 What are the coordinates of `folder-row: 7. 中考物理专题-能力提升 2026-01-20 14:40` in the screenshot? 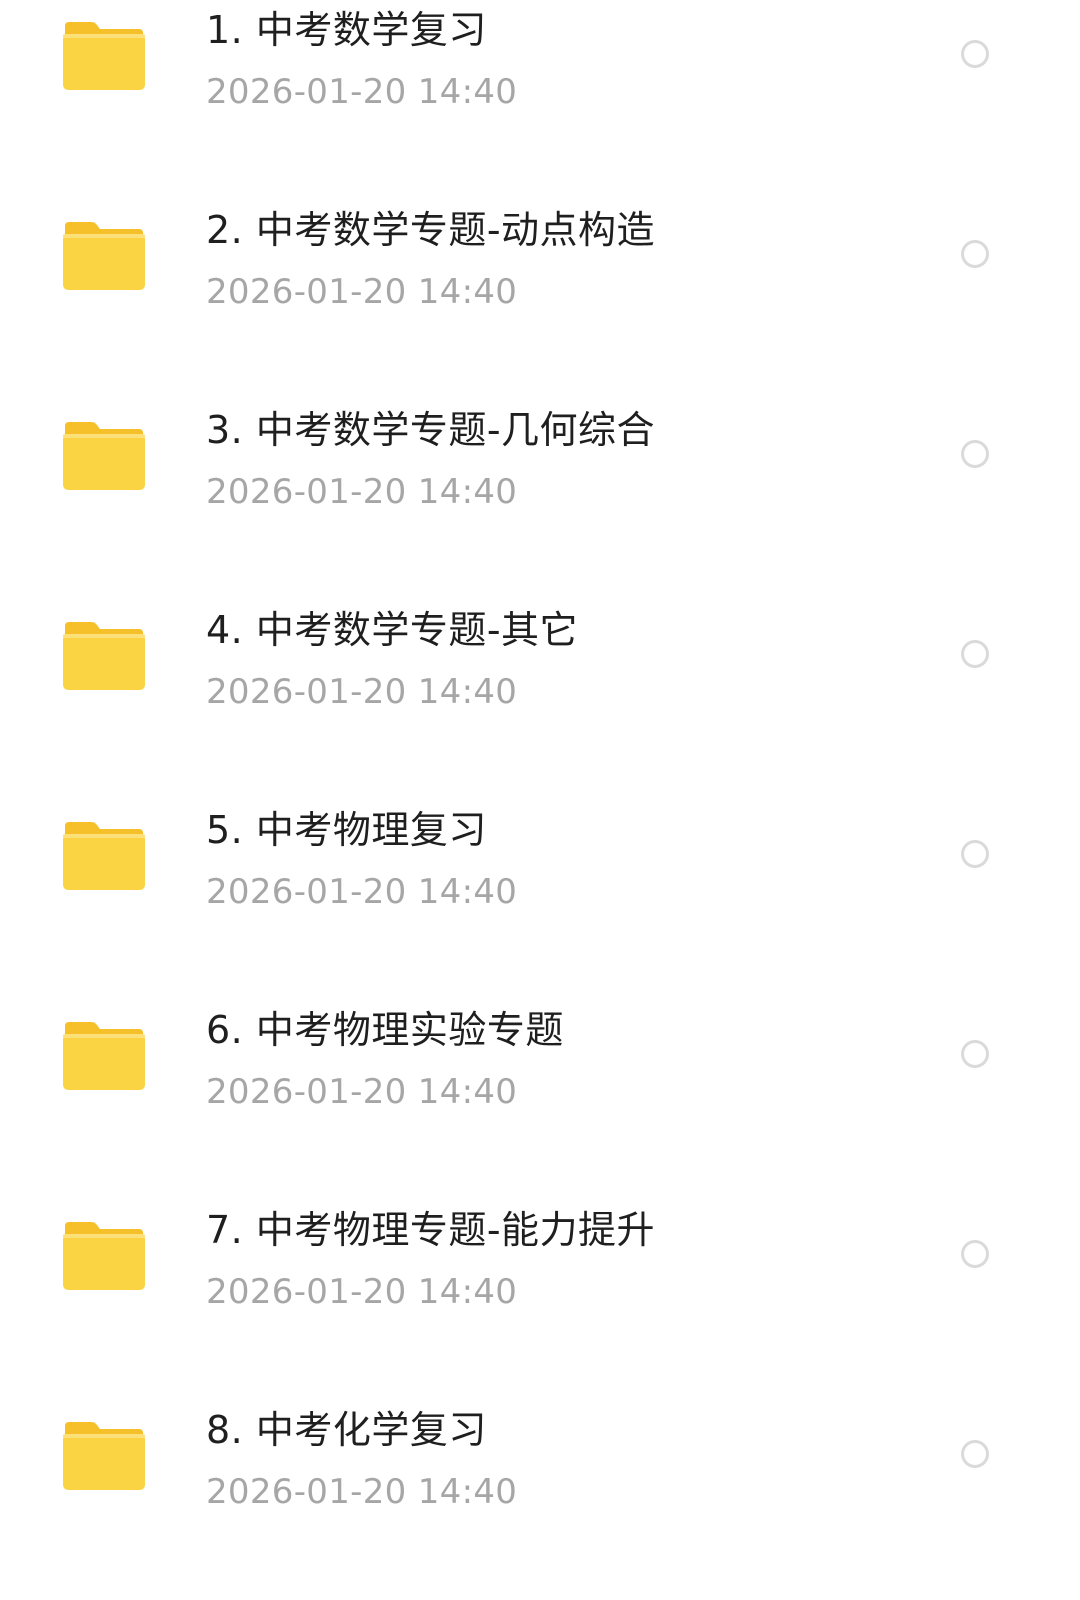 It's located at (540, 1300).